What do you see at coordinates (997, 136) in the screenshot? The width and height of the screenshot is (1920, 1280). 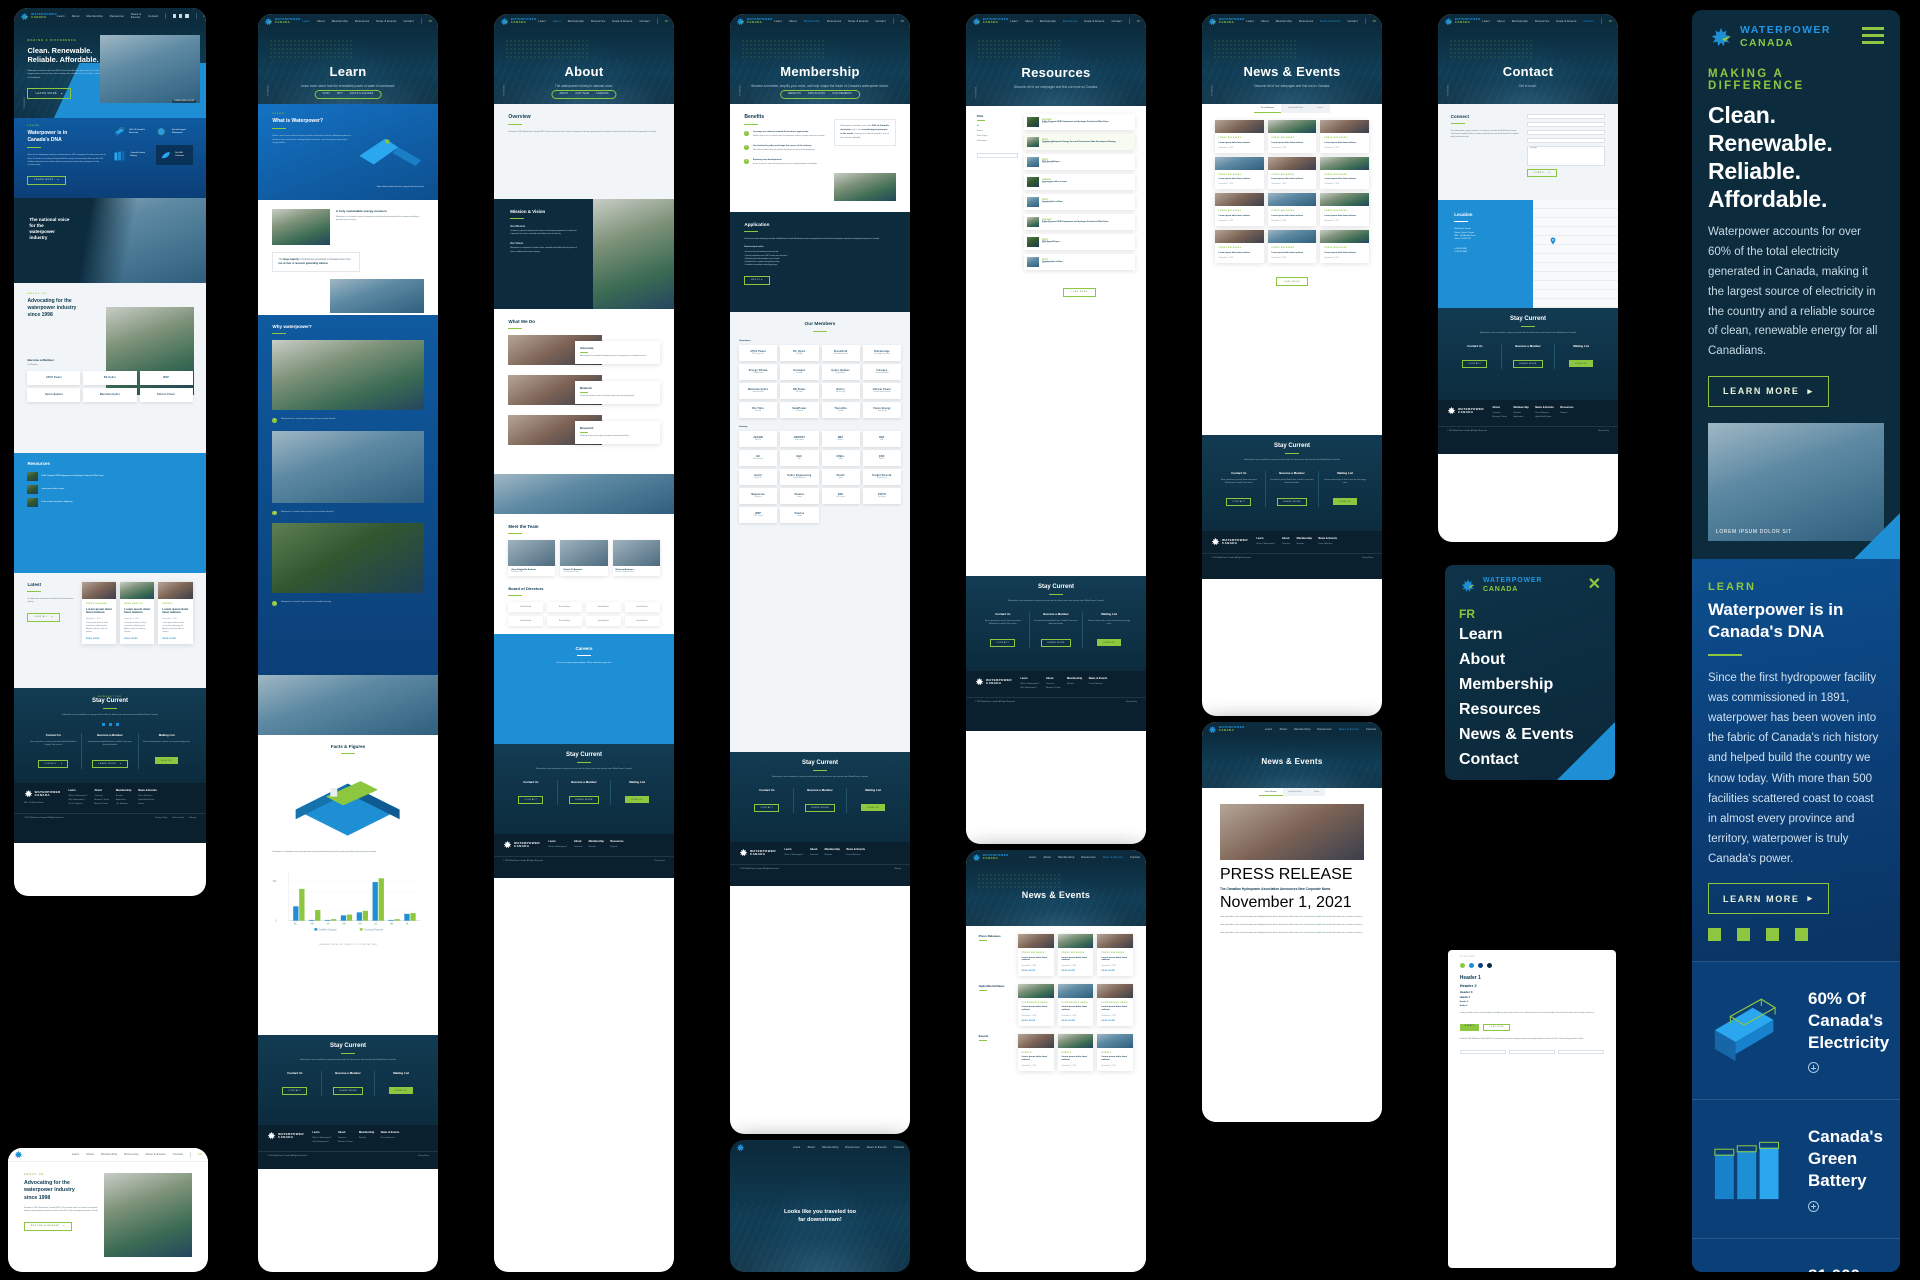 I see `filter-whitepapers: White Papers` at bounding box center [997, 136].